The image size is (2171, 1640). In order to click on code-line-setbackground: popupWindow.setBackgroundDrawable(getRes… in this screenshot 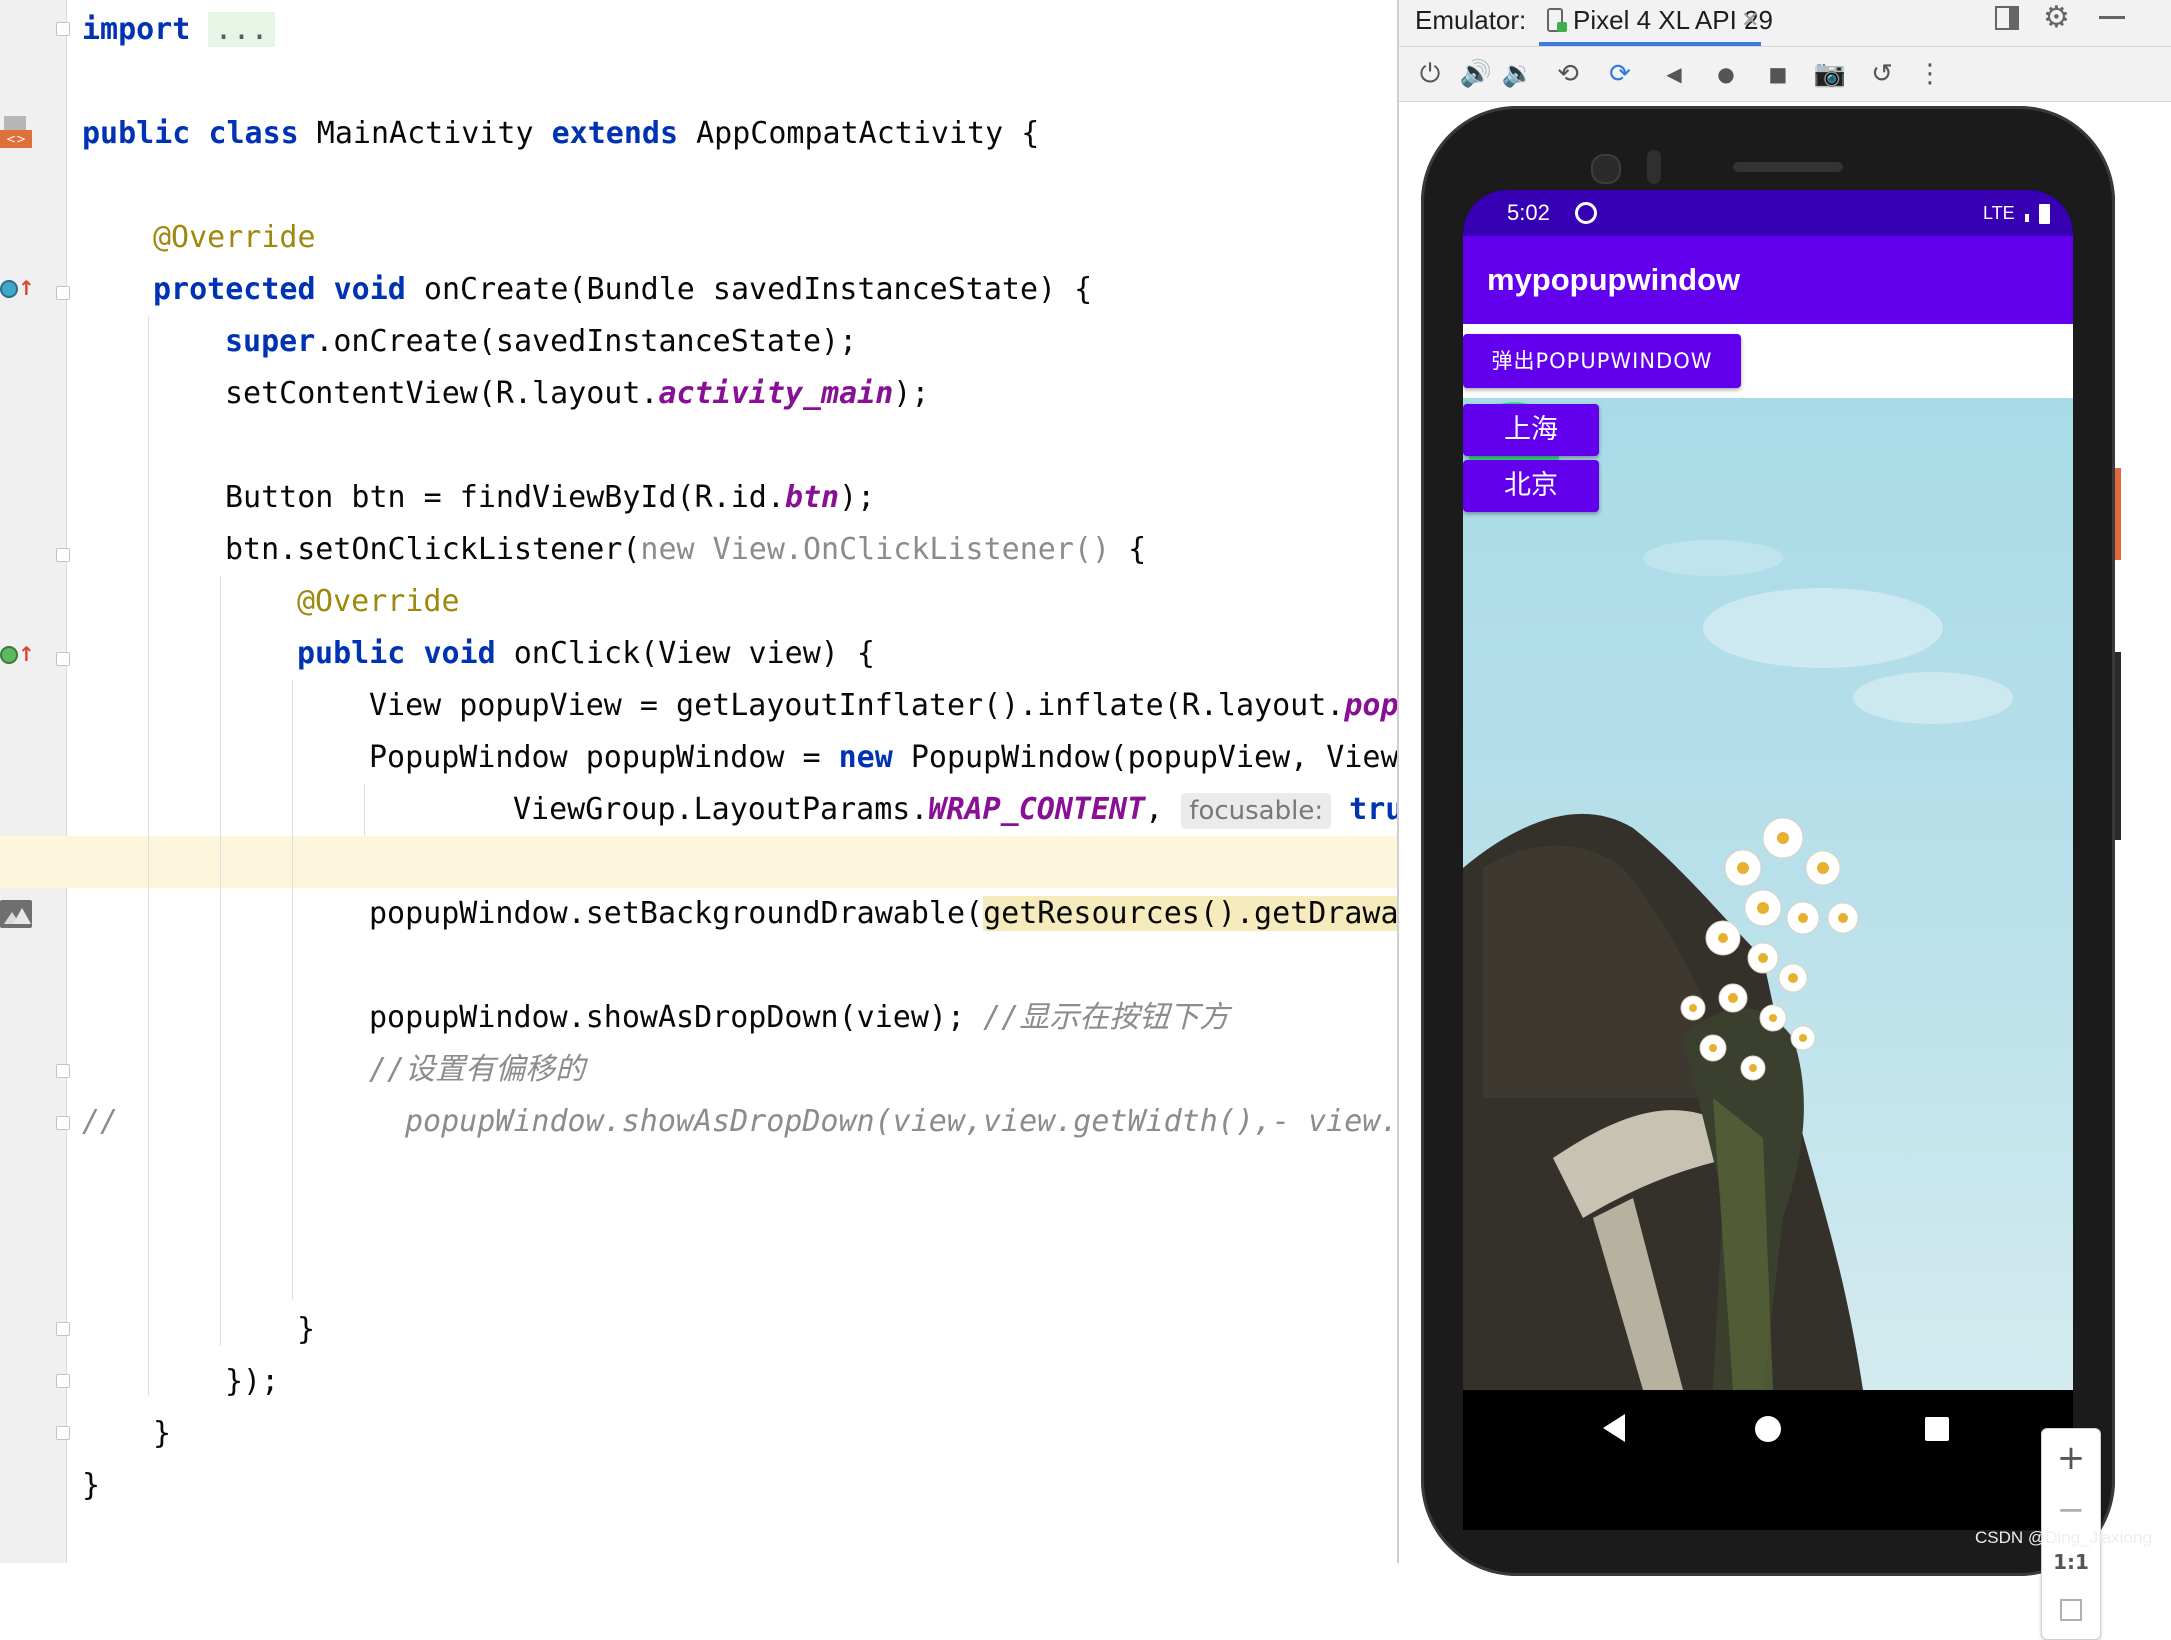, I will do `click(883, 914)`.